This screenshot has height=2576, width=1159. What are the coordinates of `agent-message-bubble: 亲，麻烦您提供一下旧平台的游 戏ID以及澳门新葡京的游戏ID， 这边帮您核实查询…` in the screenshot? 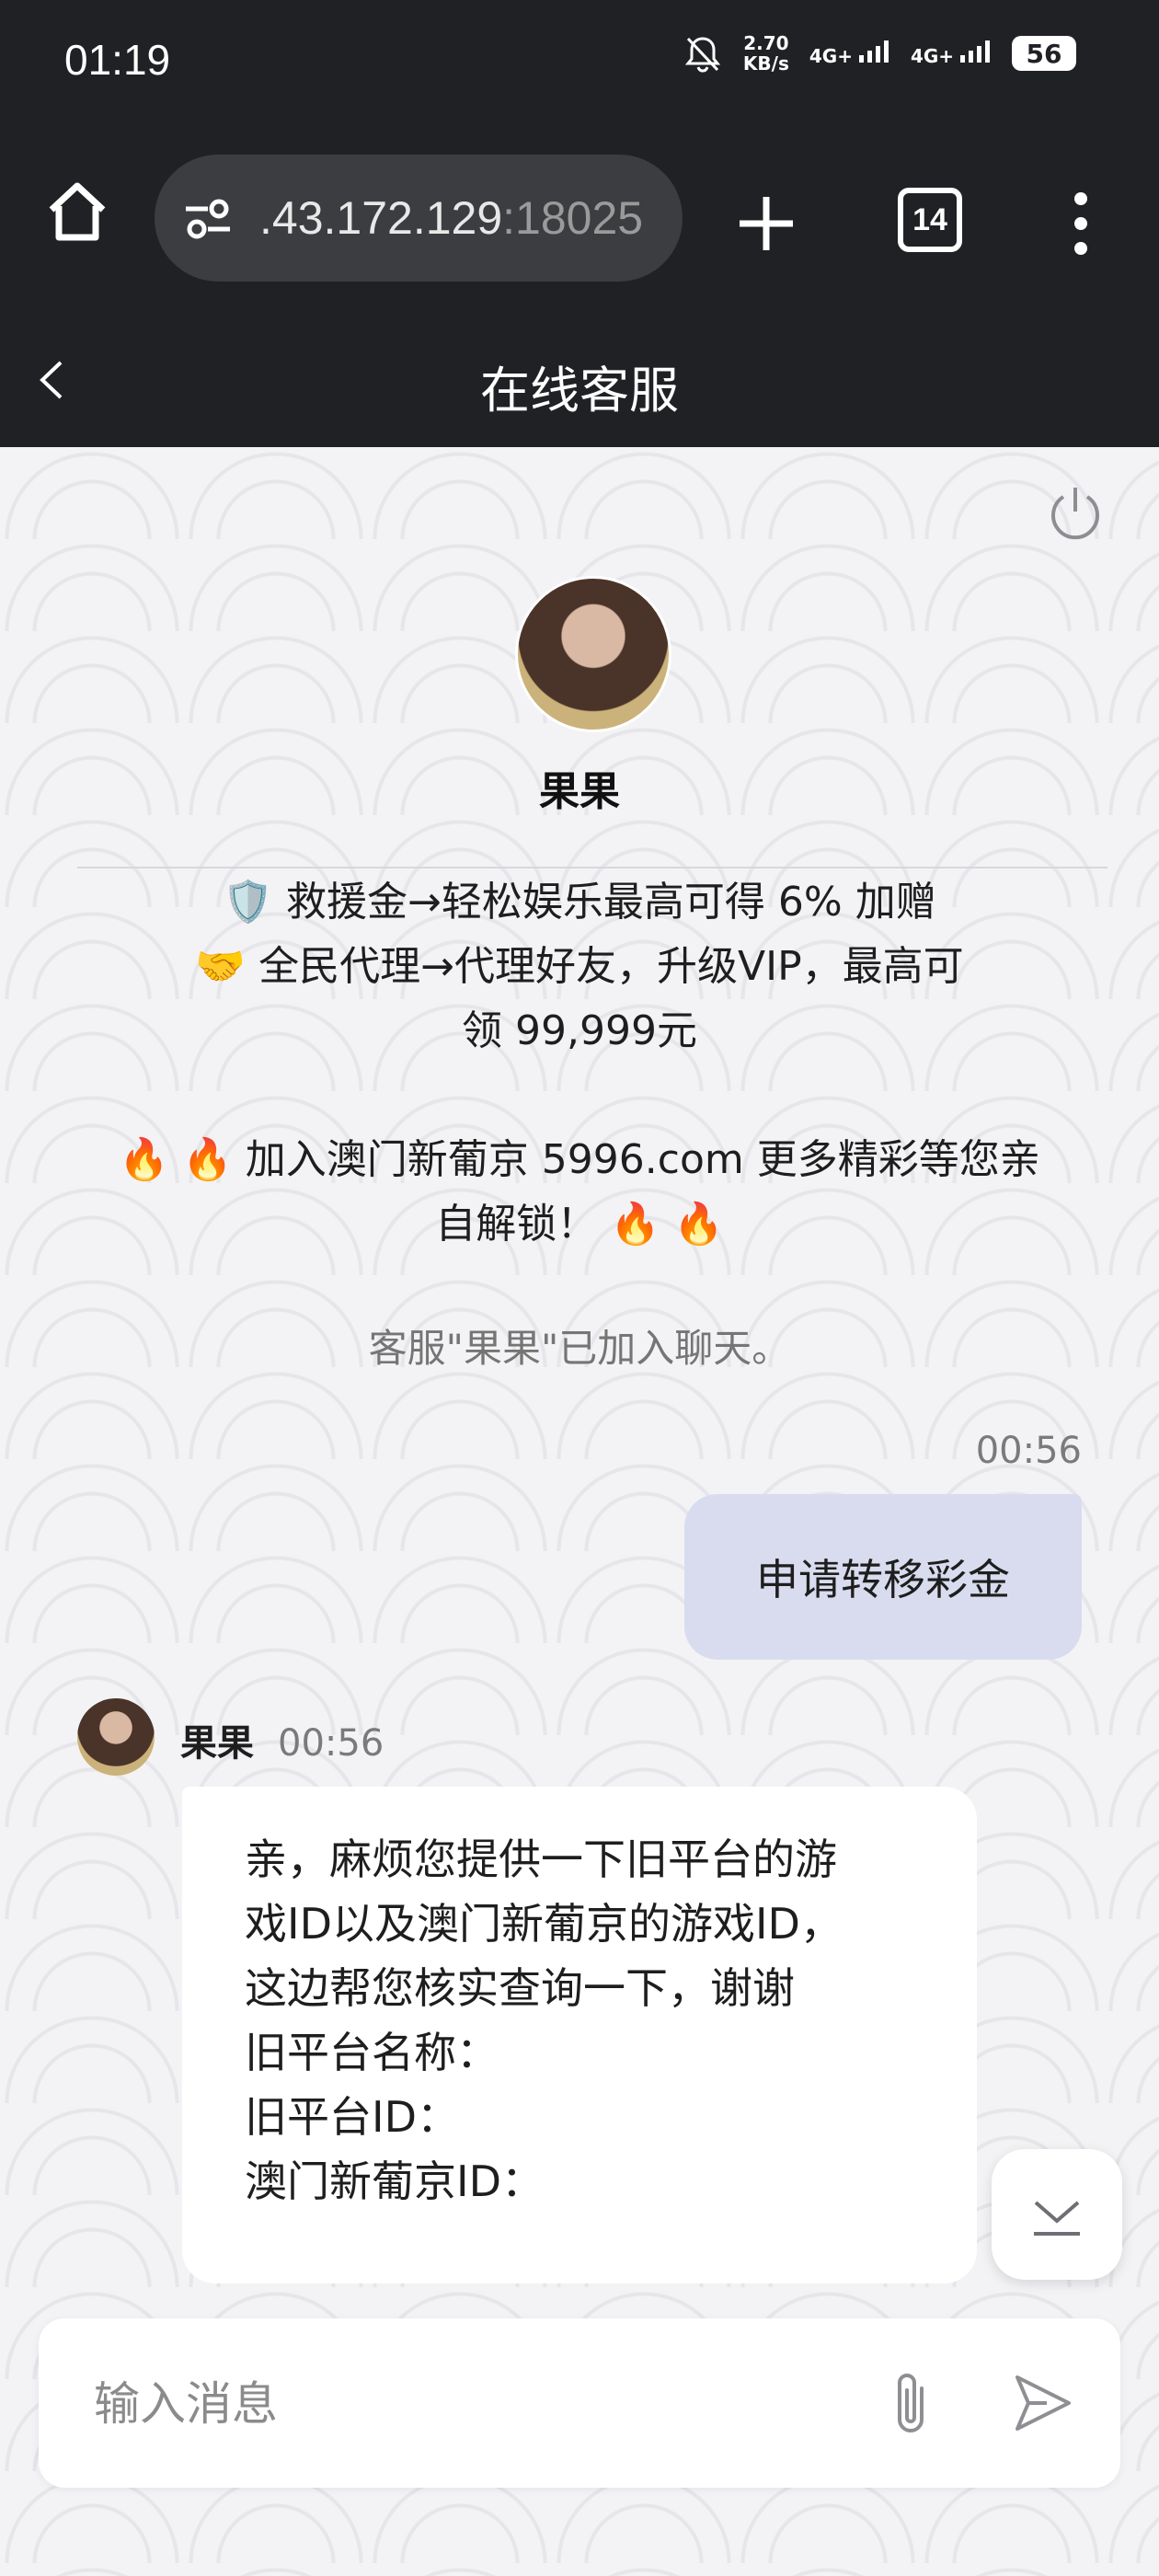 It's located at (579, 2035).